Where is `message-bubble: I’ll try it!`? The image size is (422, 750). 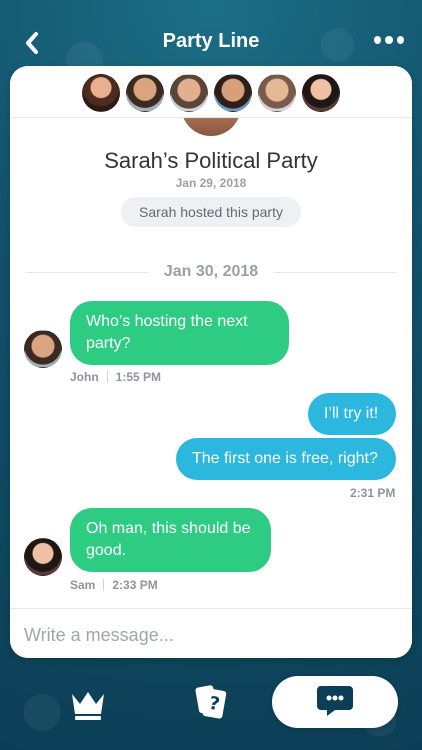
message-bubble: I’ll try it! is located at coordinates (352, 414).